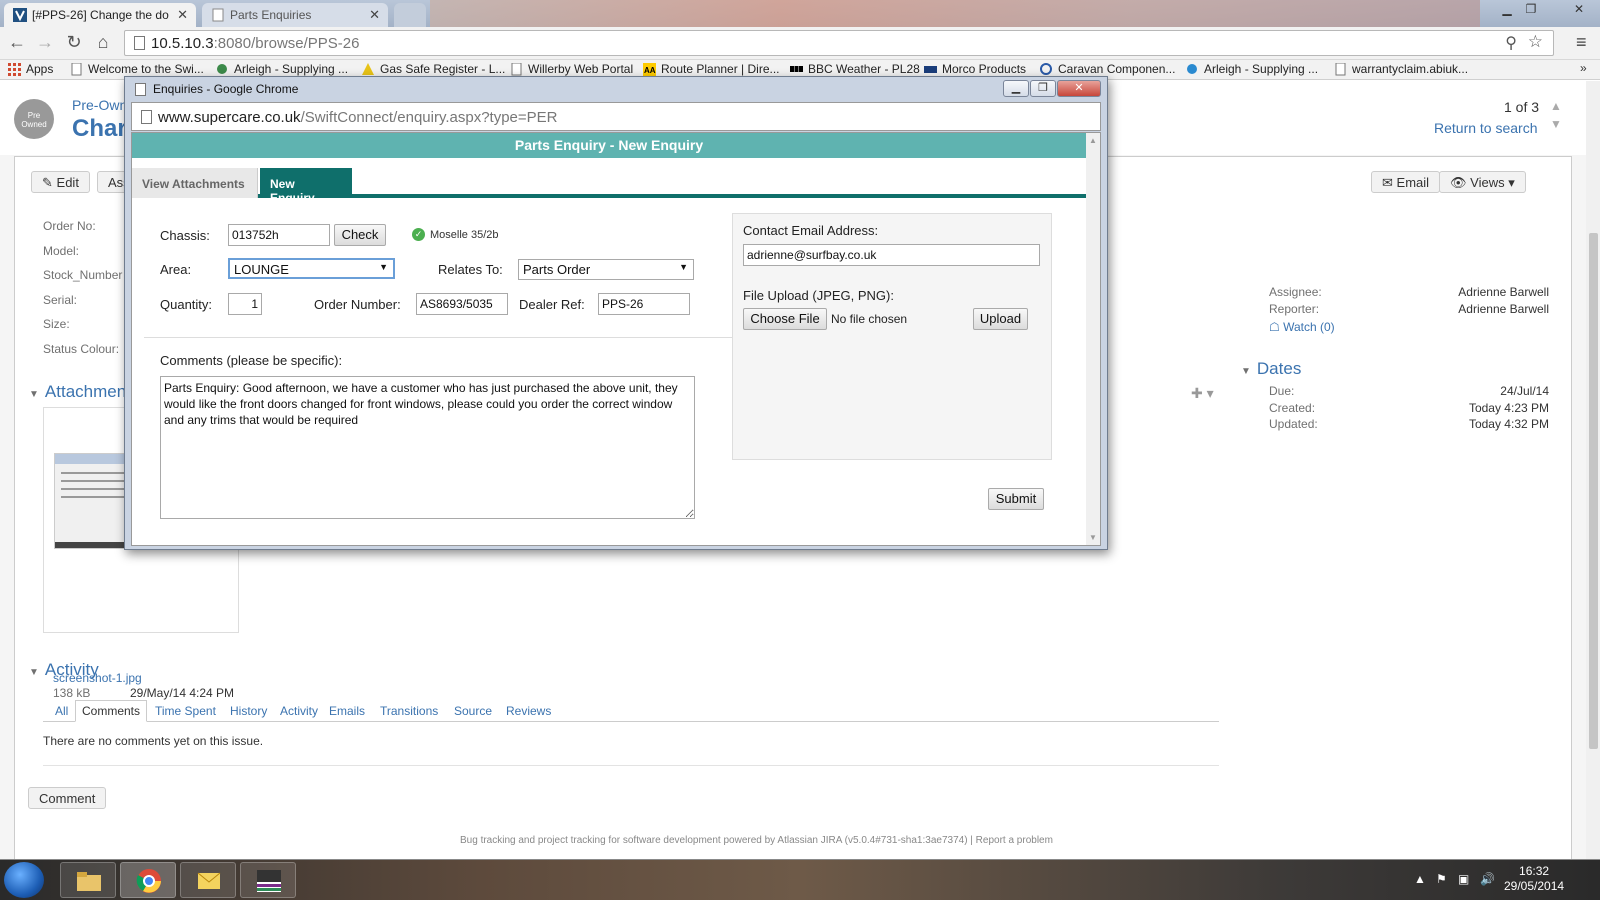  What do you see at coordinates (347, 711) in the screenshot?
I see `activity-tab-emails: Emails` at bounding box center [347, 711].